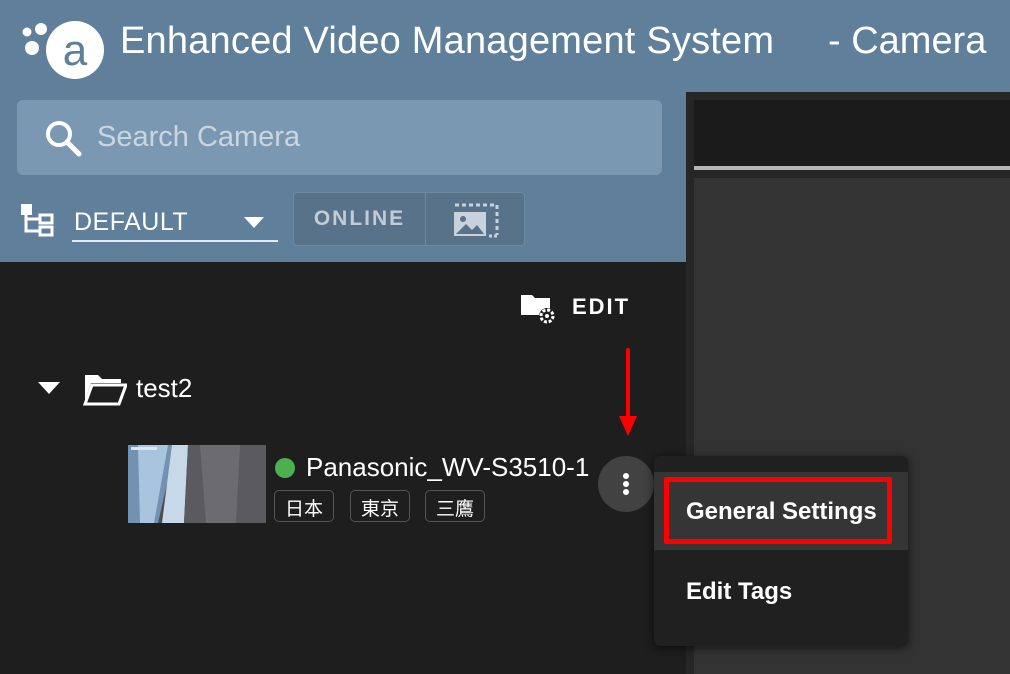  What do you see at coordinates (601, 306) in the screenshot?
I see `edit-button-label: EDIT` at bounding box center [601, 306].